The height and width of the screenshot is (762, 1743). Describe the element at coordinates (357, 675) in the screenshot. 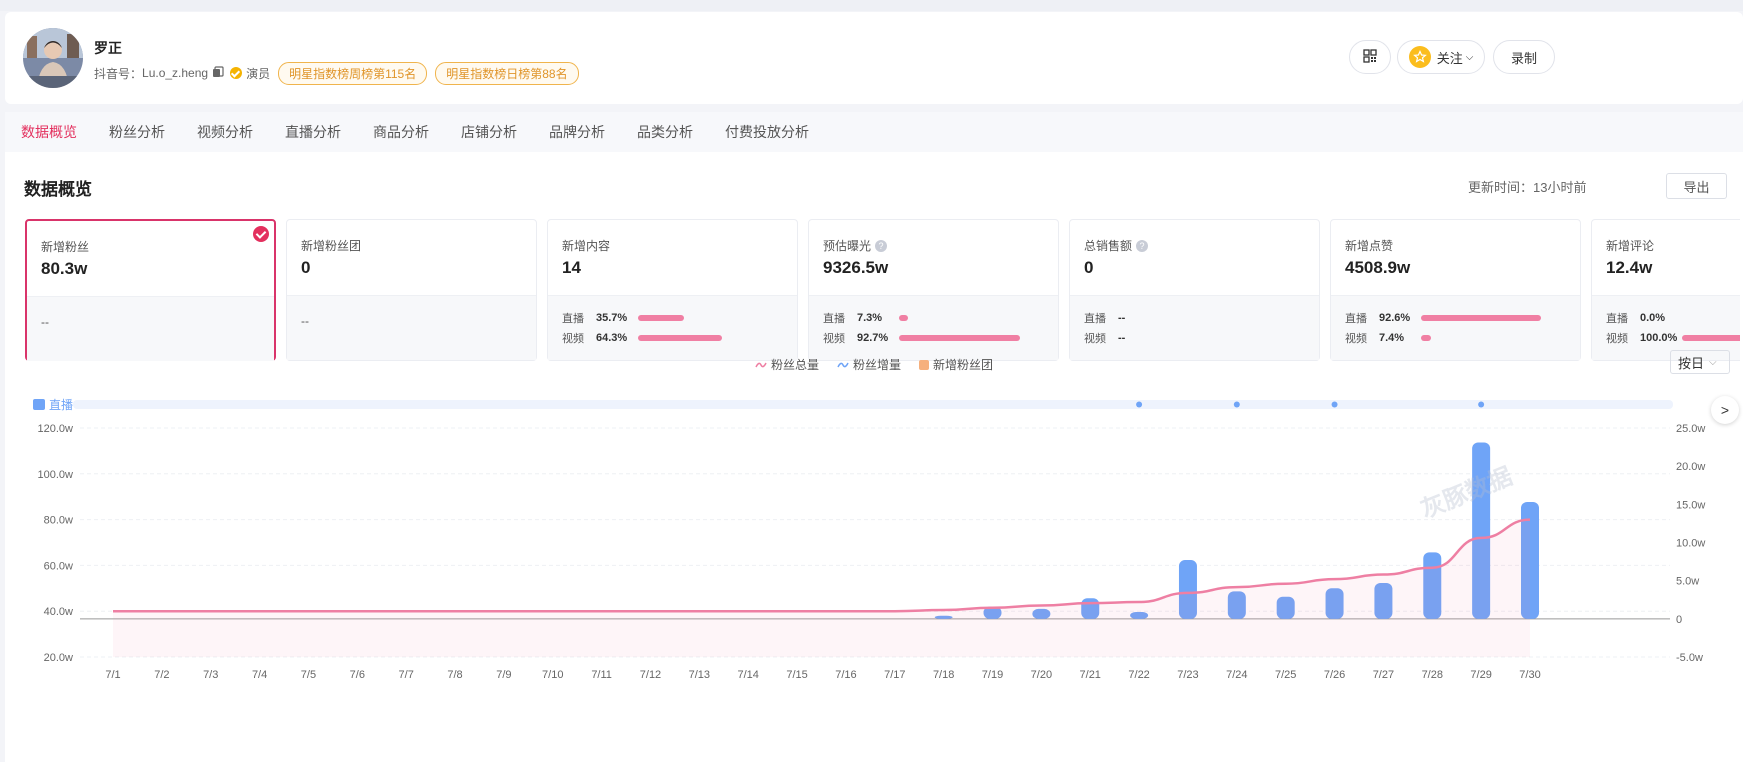

I see `x-tick: 7/6` at that location.